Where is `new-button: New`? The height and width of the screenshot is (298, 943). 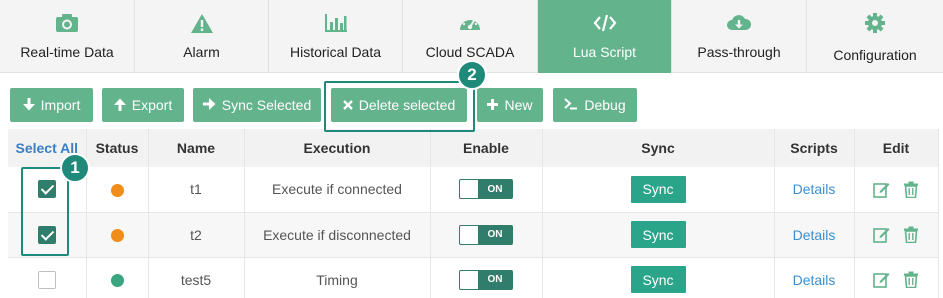 new-button: New is located at coordinates (510, 105).